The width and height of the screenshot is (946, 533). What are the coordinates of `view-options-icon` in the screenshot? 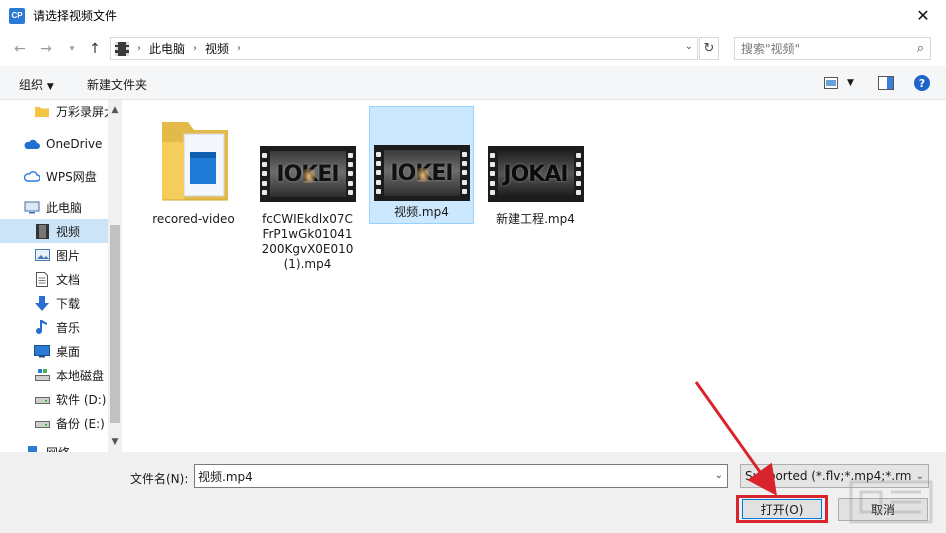 It's located at (831, 83).